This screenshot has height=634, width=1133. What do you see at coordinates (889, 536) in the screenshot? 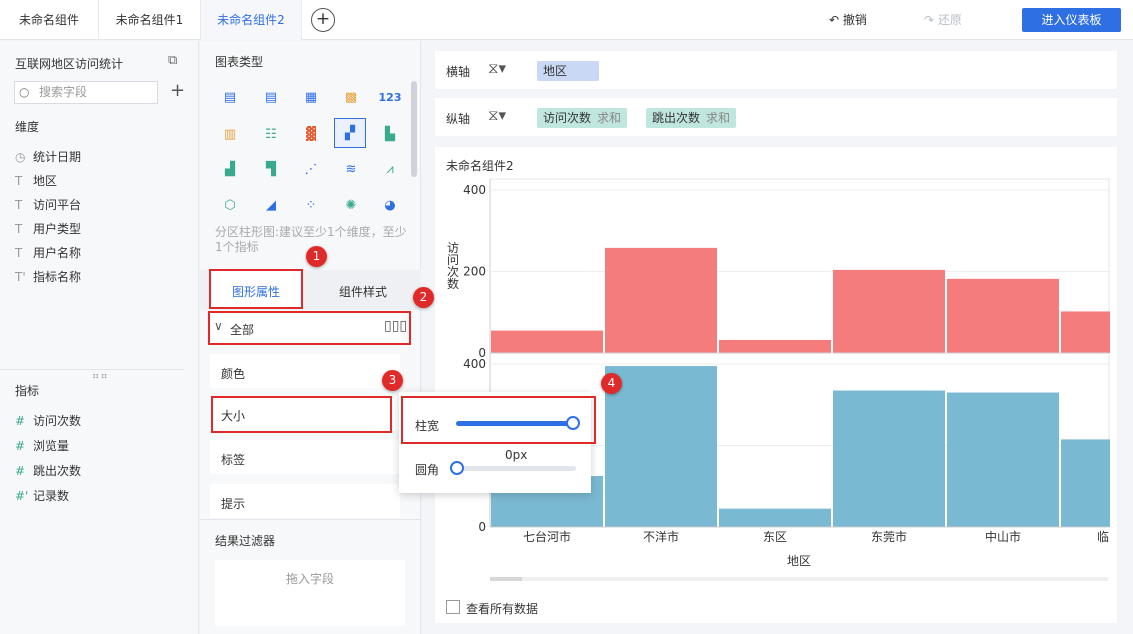
I see `x-tick-label: 东莞市` at bounding box center [889, 536].